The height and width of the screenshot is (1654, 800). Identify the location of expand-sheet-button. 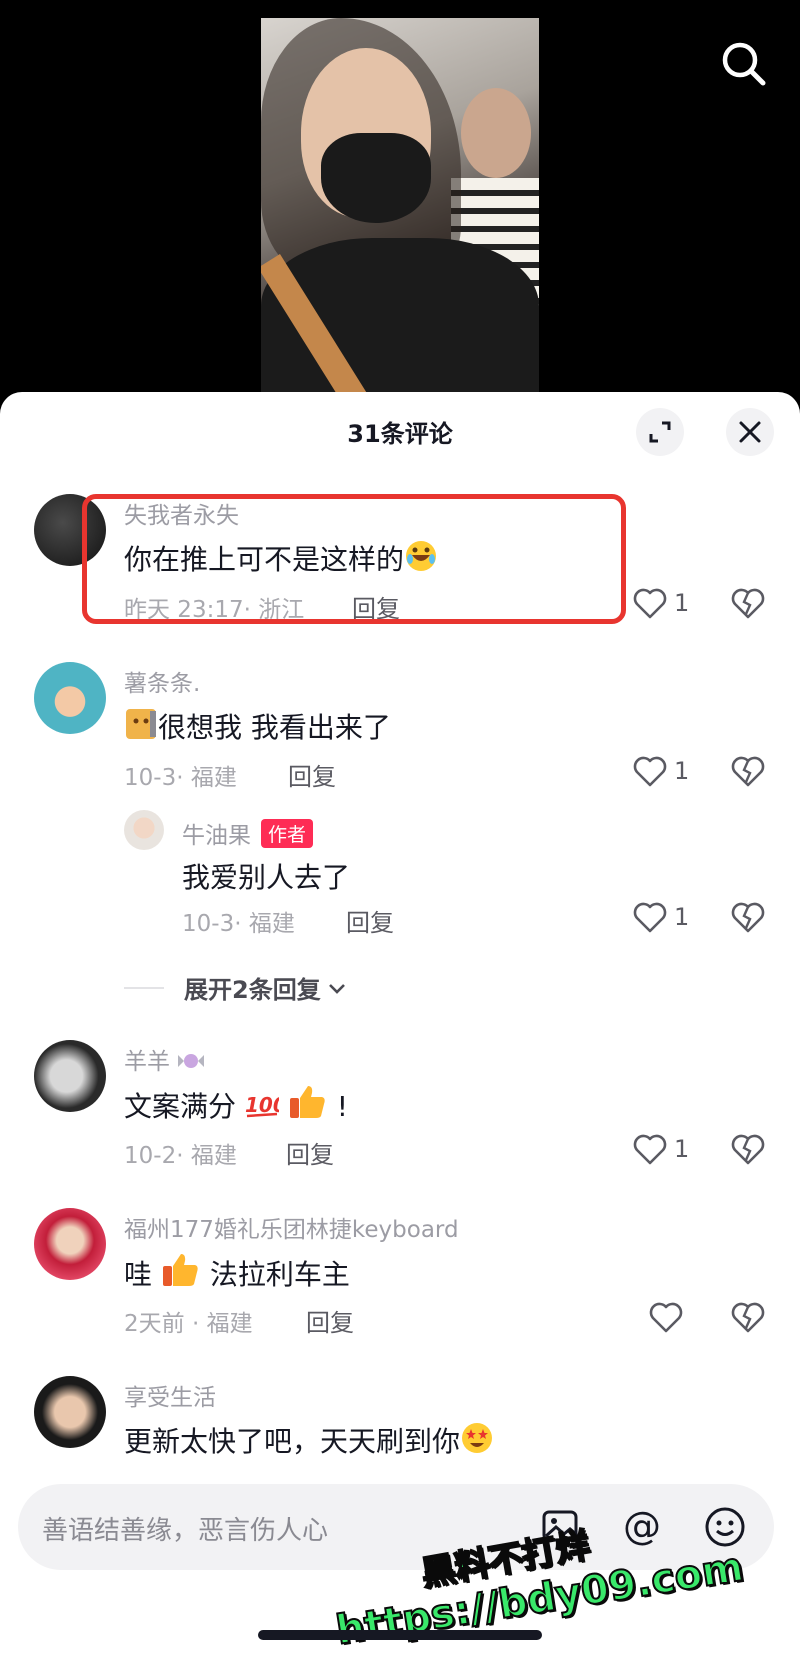
(660, 432).